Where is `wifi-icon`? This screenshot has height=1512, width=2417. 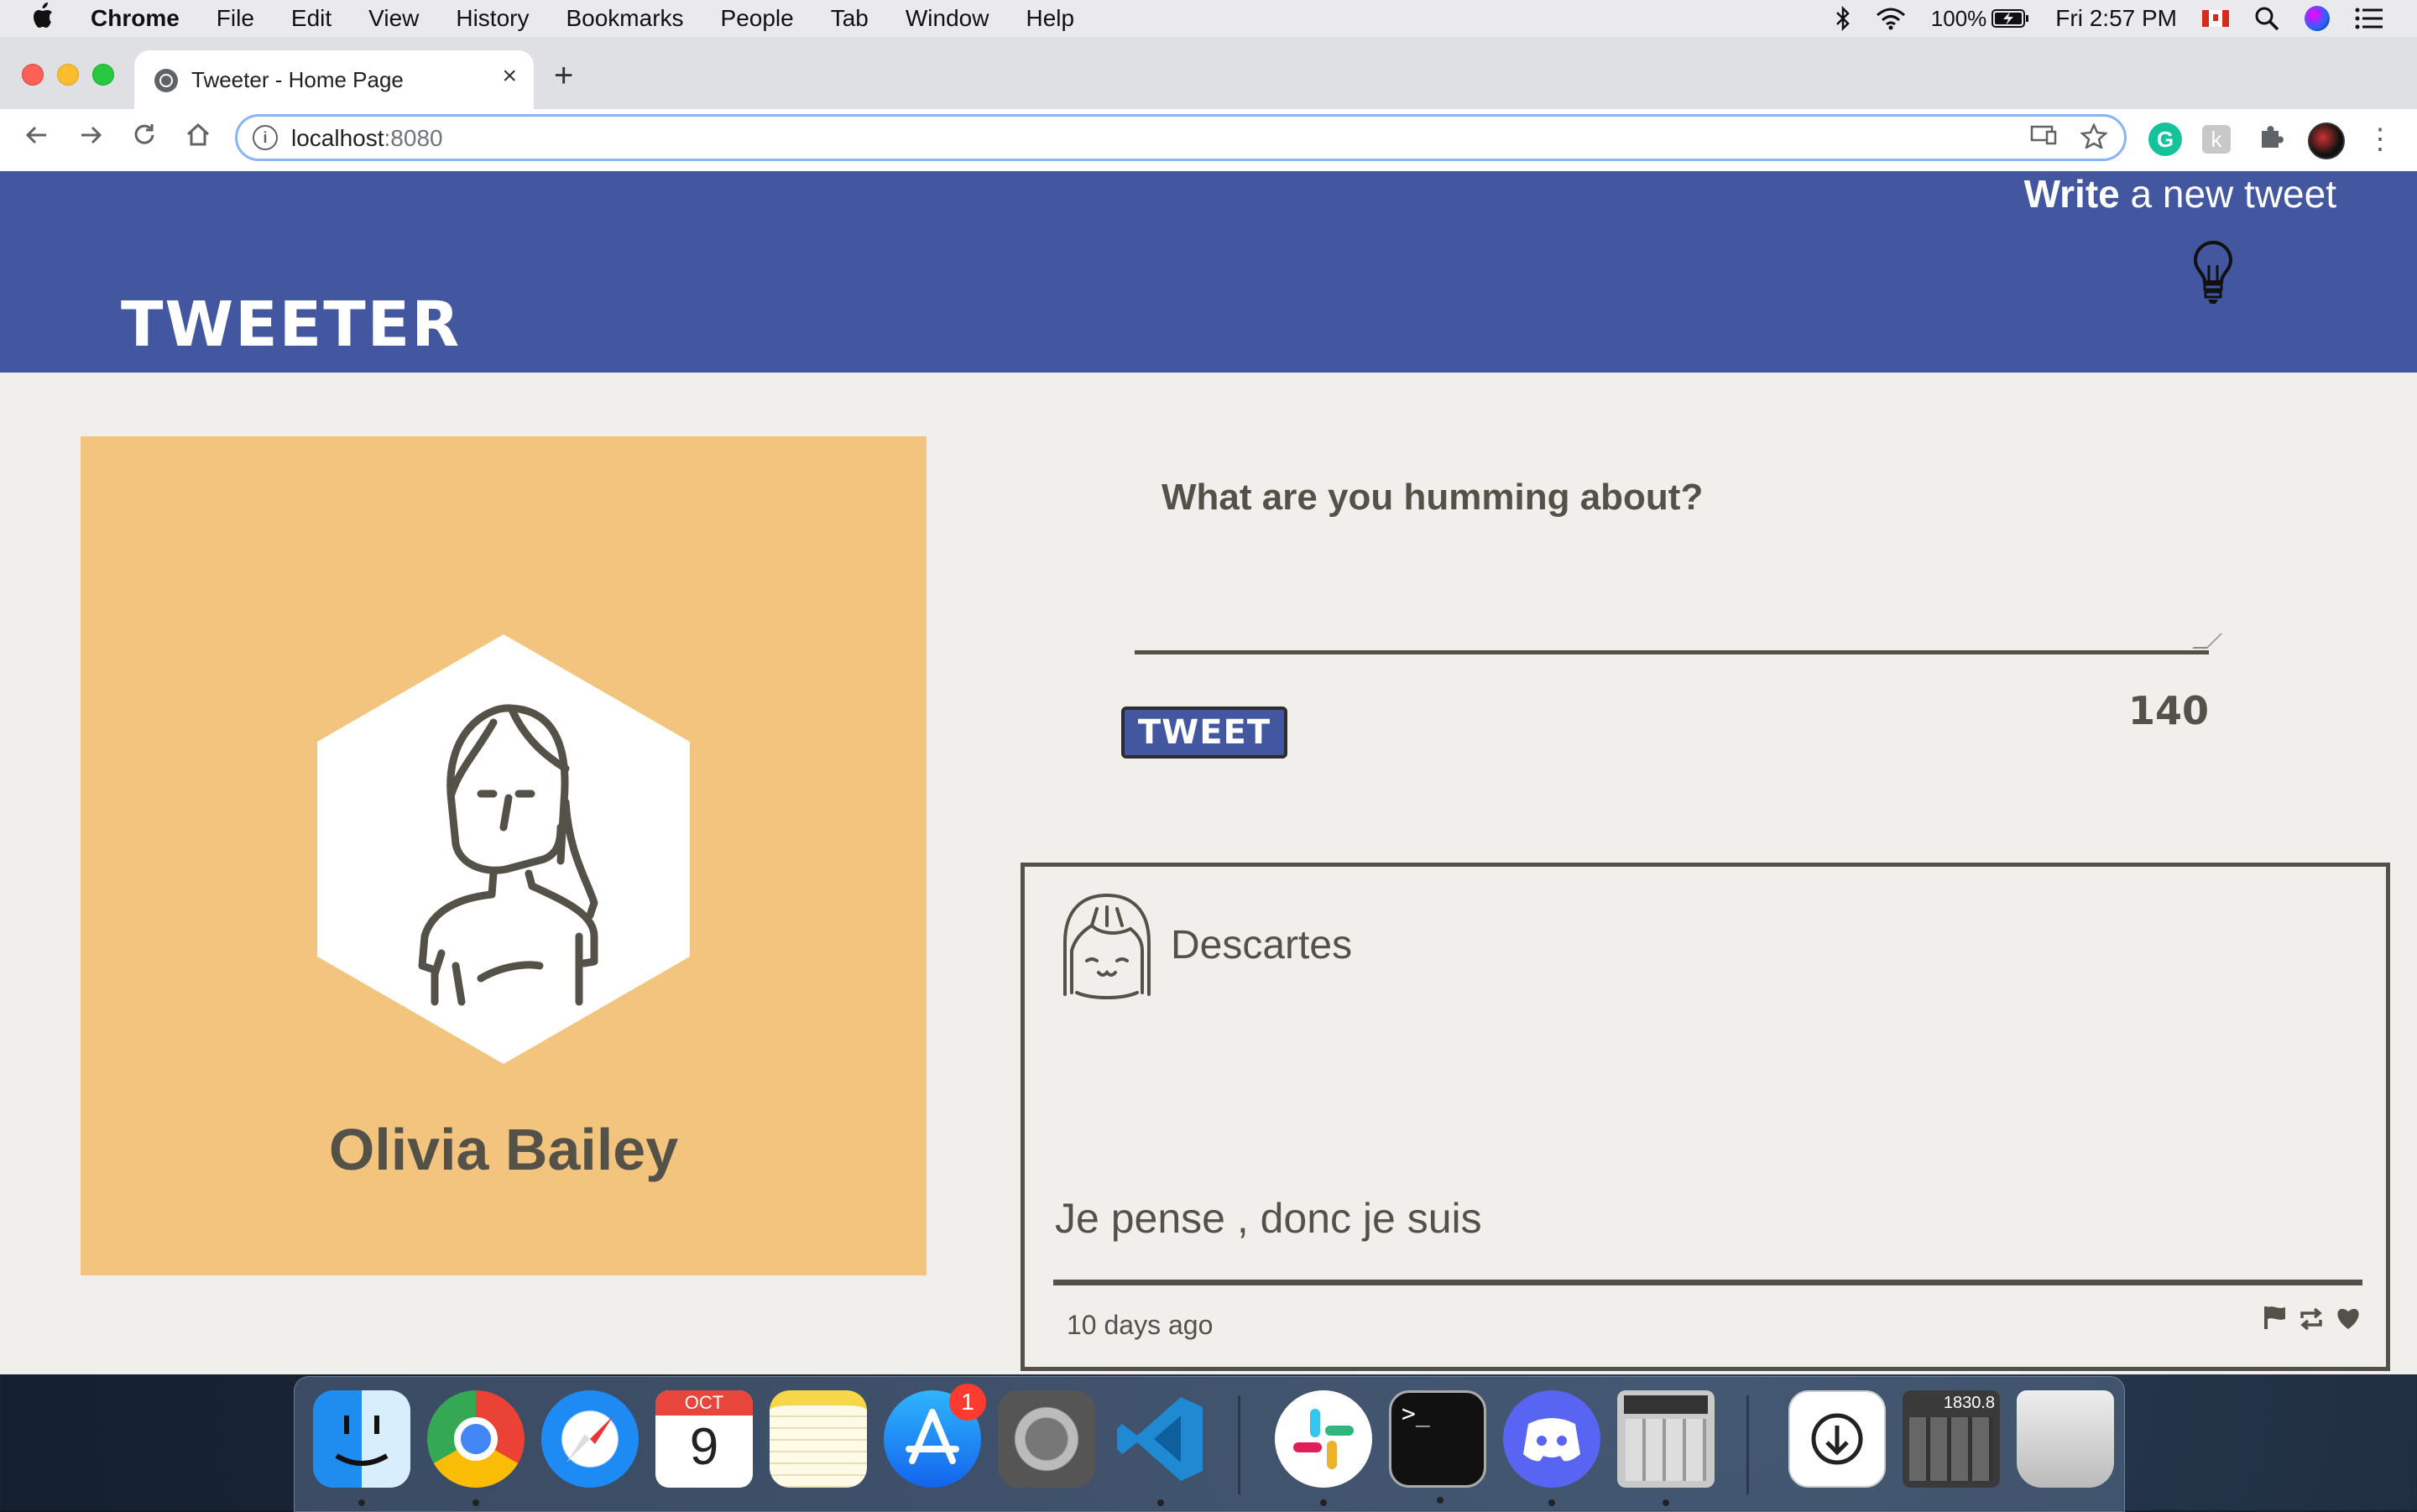 wifi-icon is located at coordinates (1891, 18).